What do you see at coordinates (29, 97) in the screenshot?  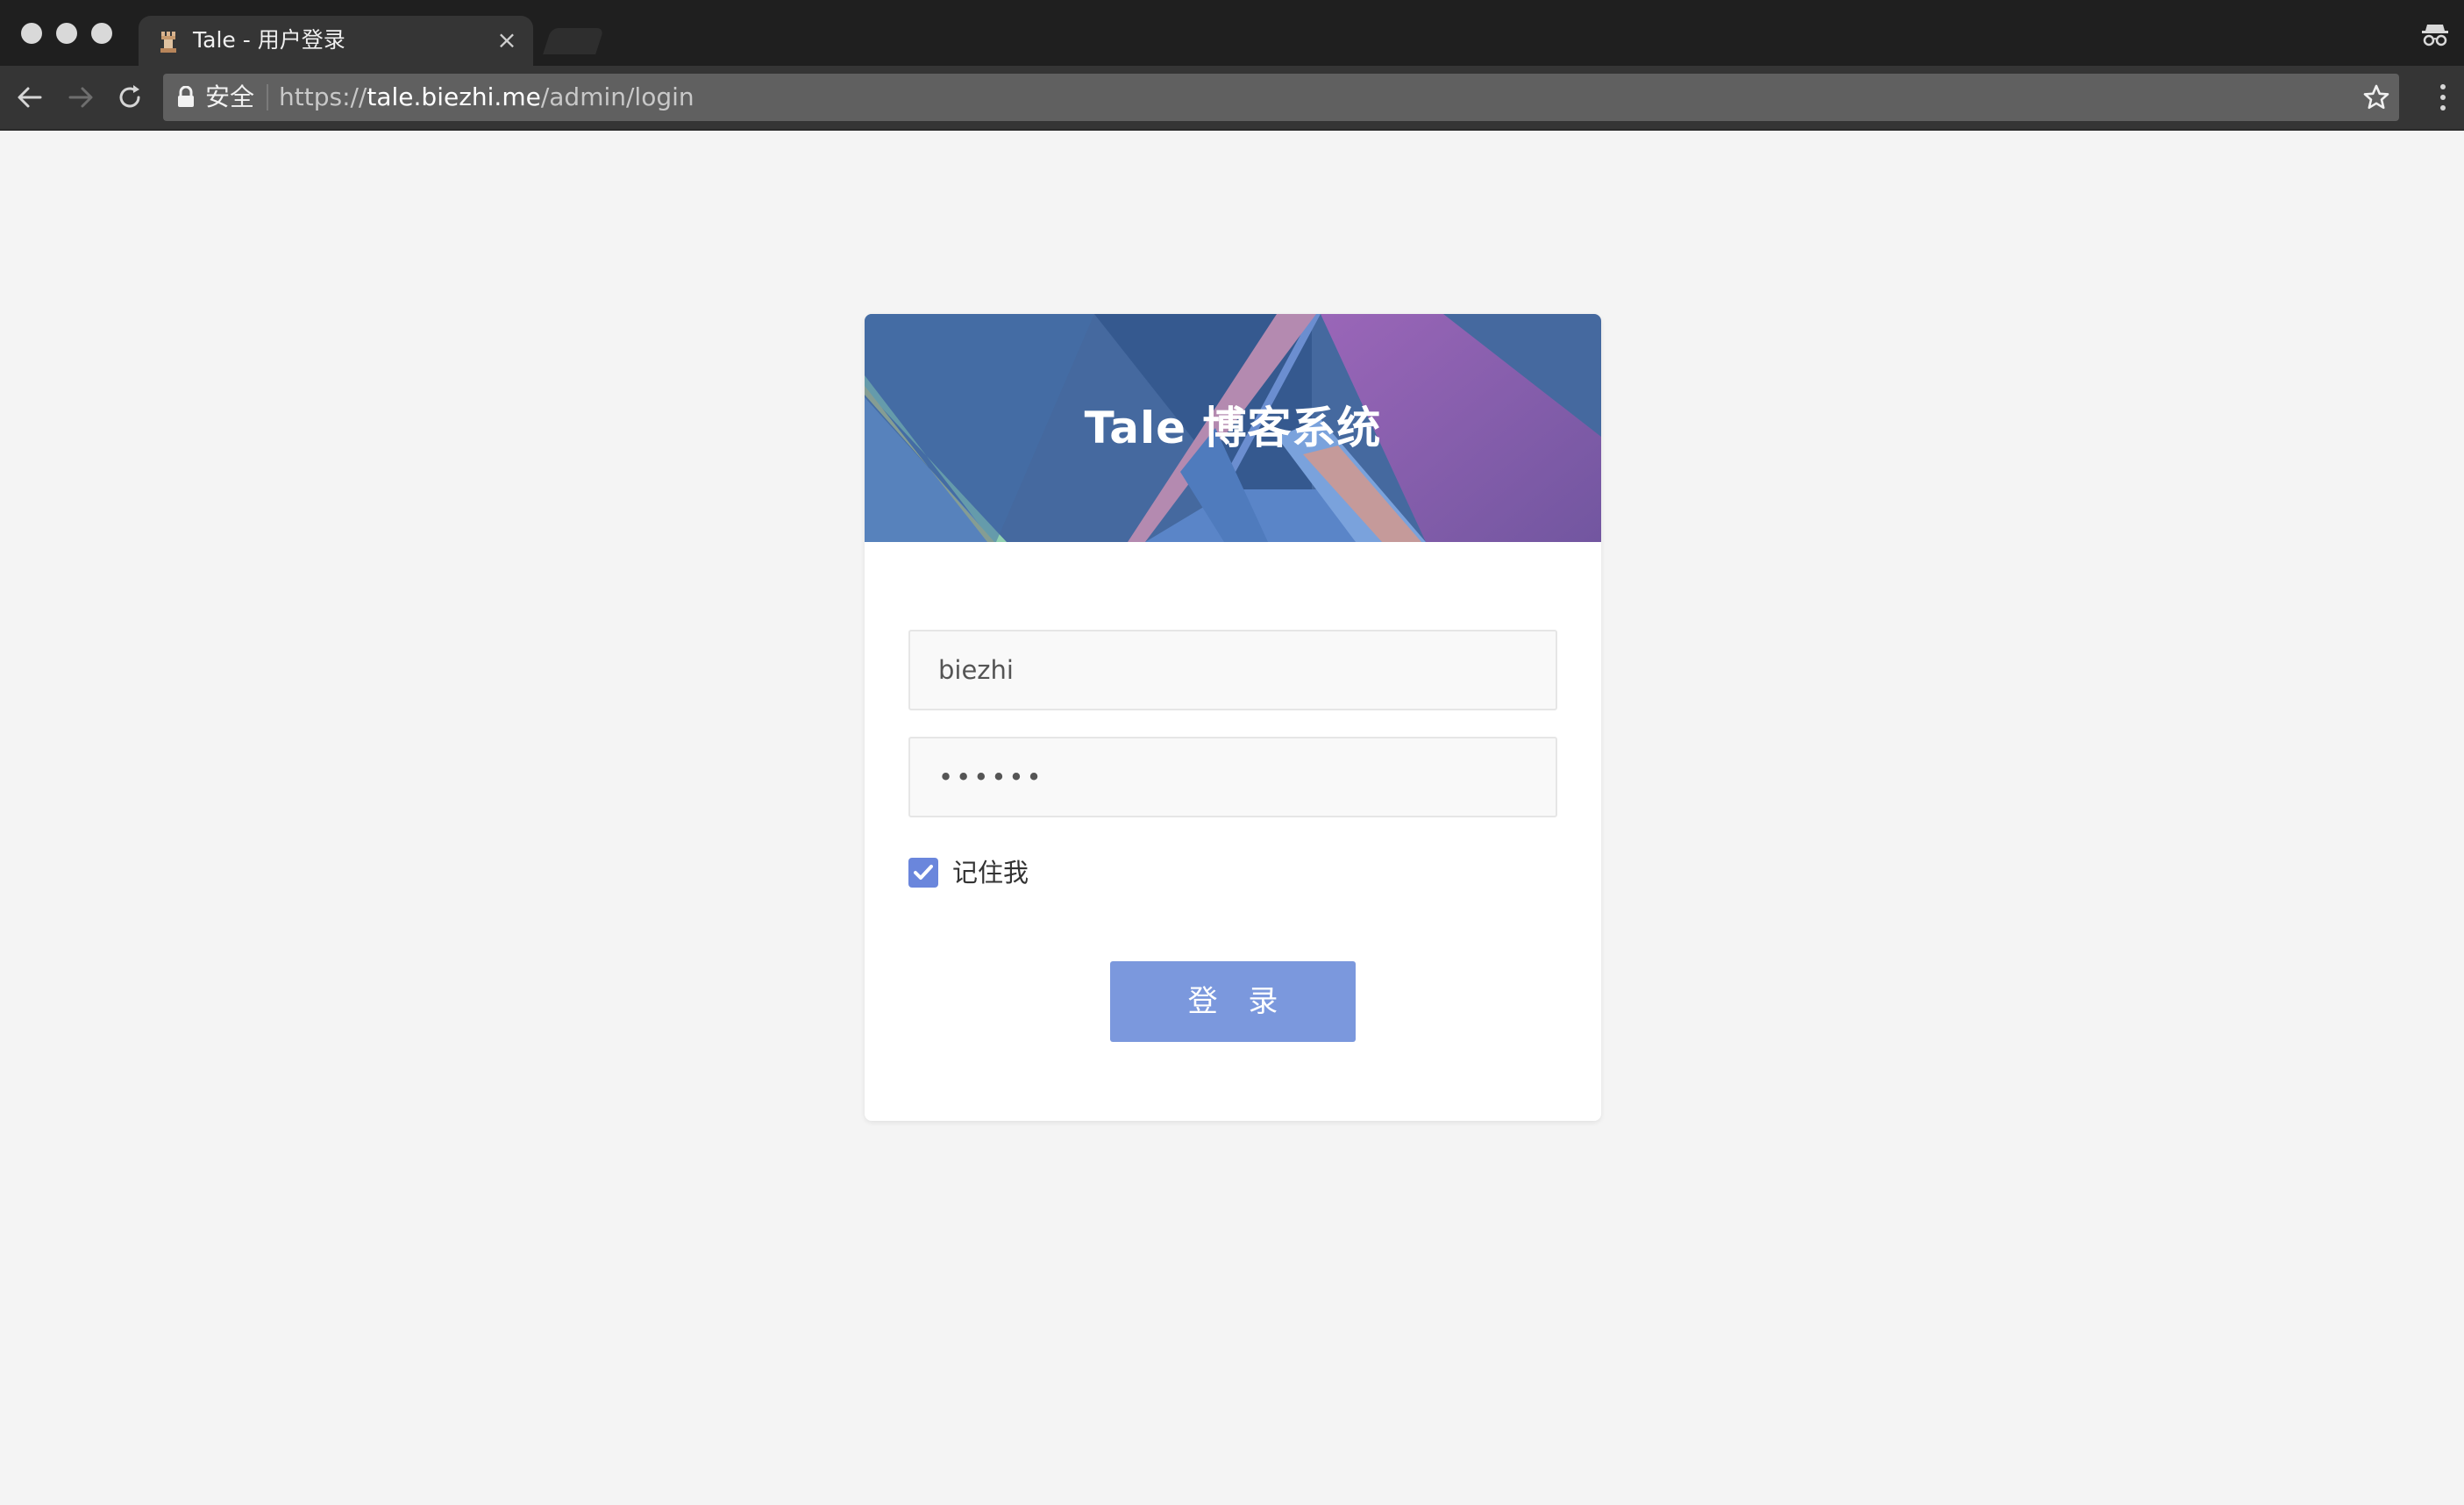 I see `back-arrow-icon` at bounding box center [29, 97].